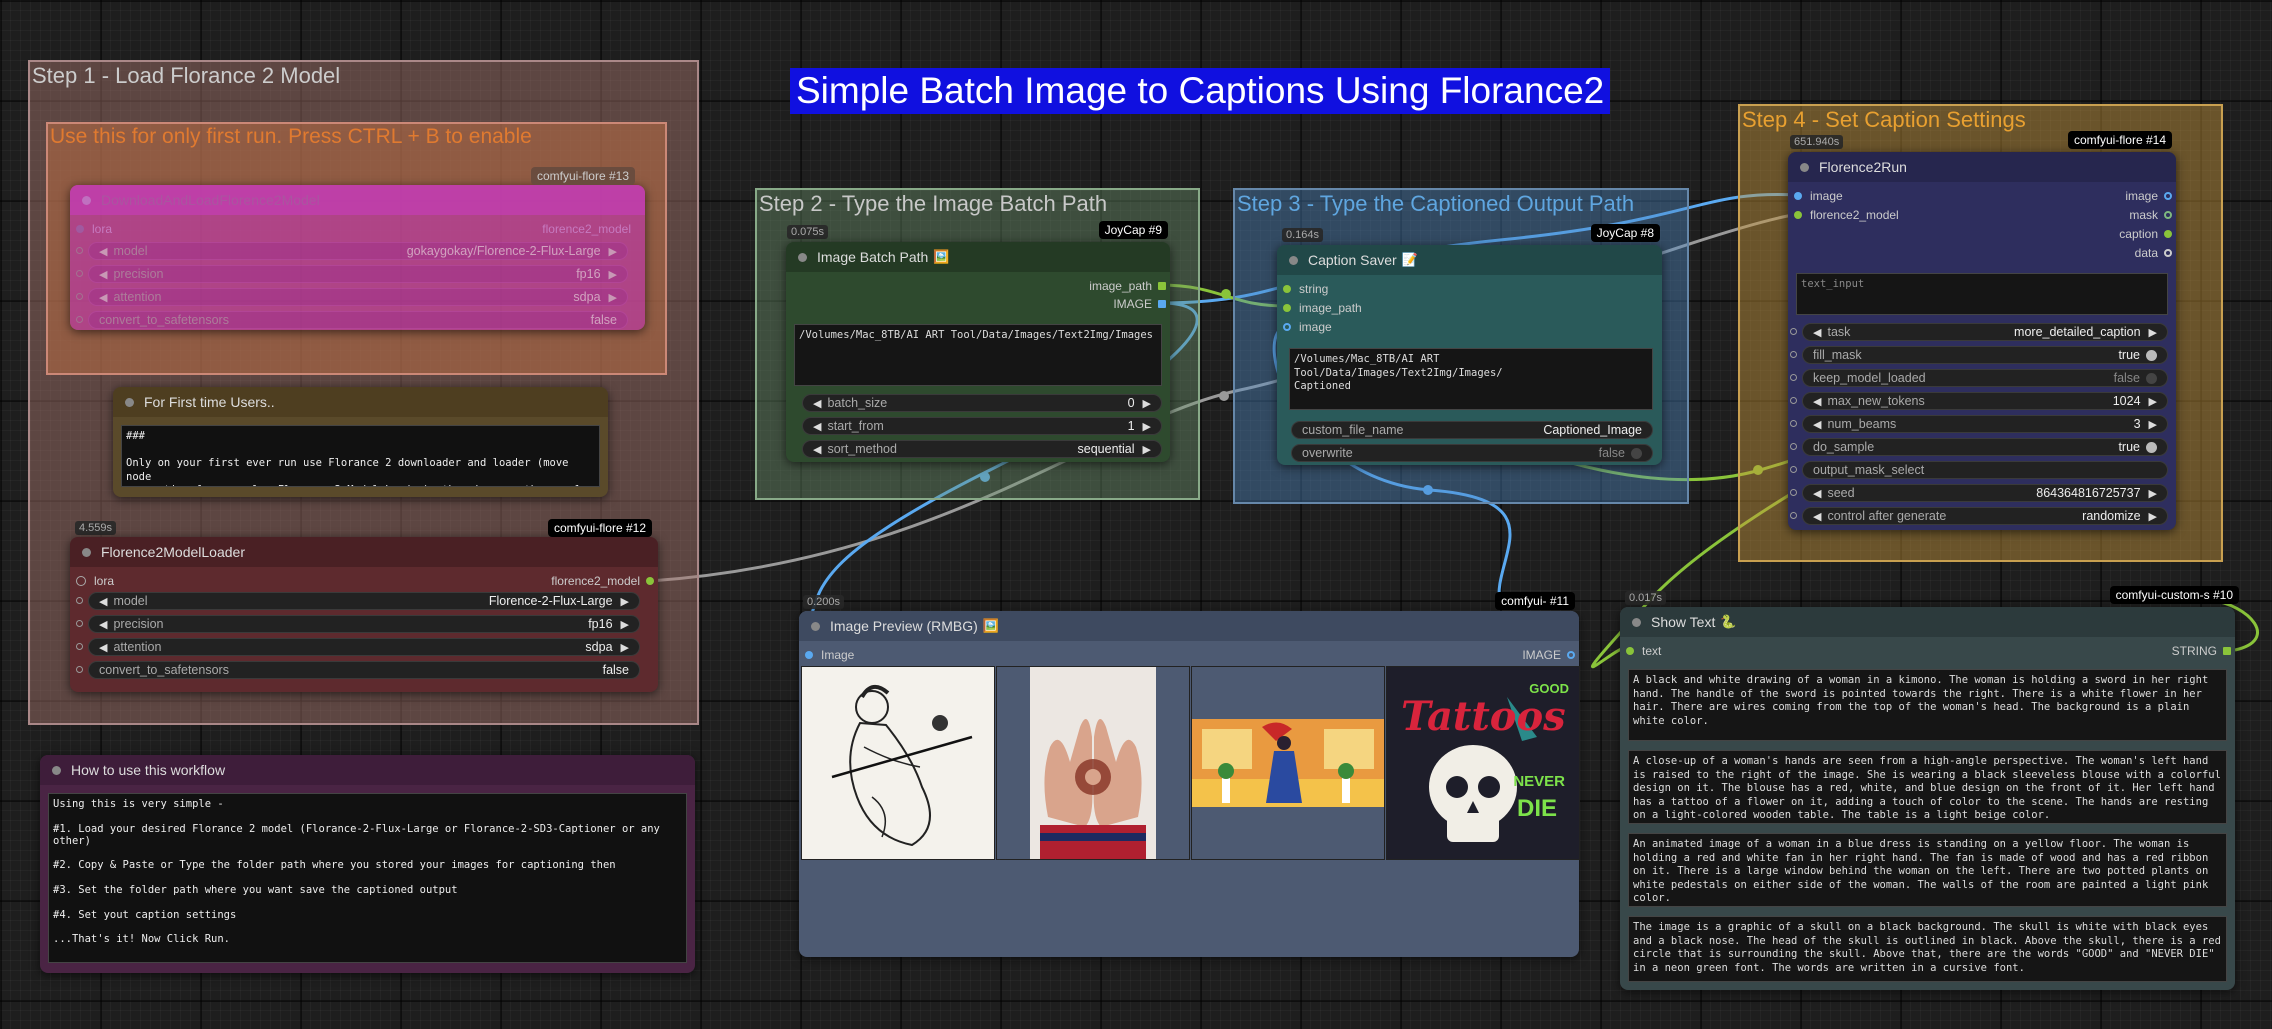  I want to click on run-output-caption: caption, so click(2145, 234).